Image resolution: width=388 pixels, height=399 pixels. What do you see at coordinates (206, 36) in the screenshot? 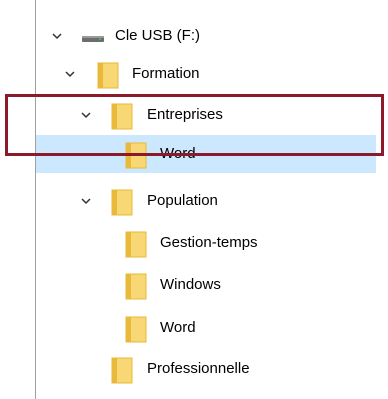
I see `tree-item-usb-drive: Cle USB (F:)` at bounding box center [206, 36].